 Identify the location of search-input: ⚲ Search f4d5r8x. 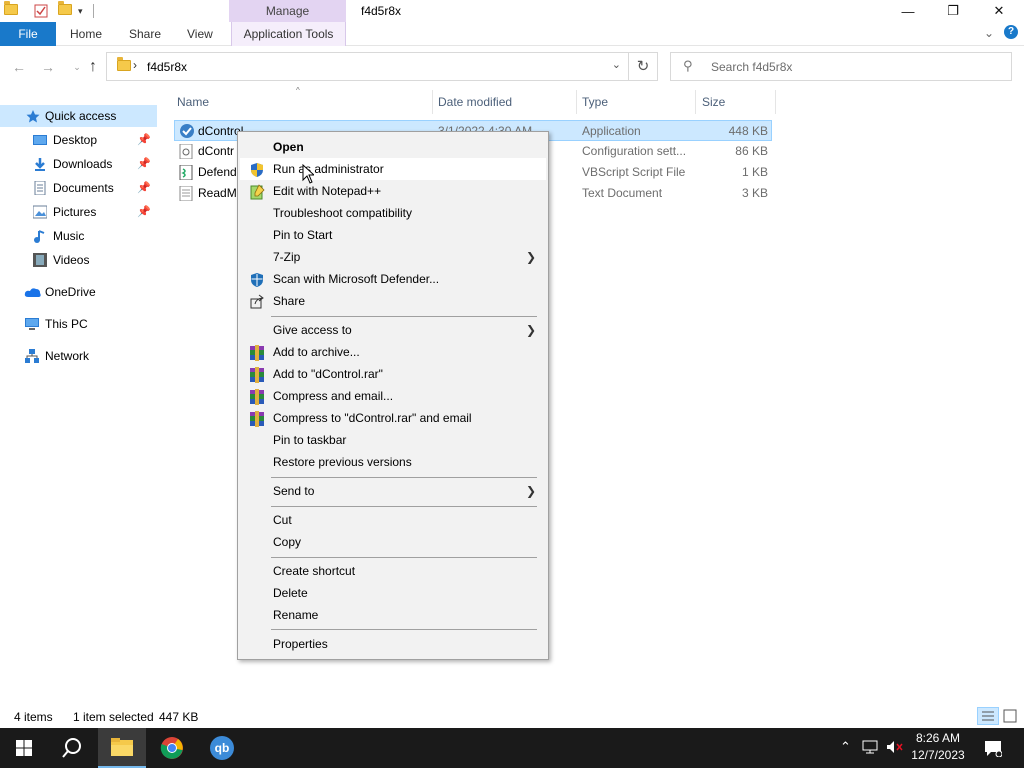
(841, 66).